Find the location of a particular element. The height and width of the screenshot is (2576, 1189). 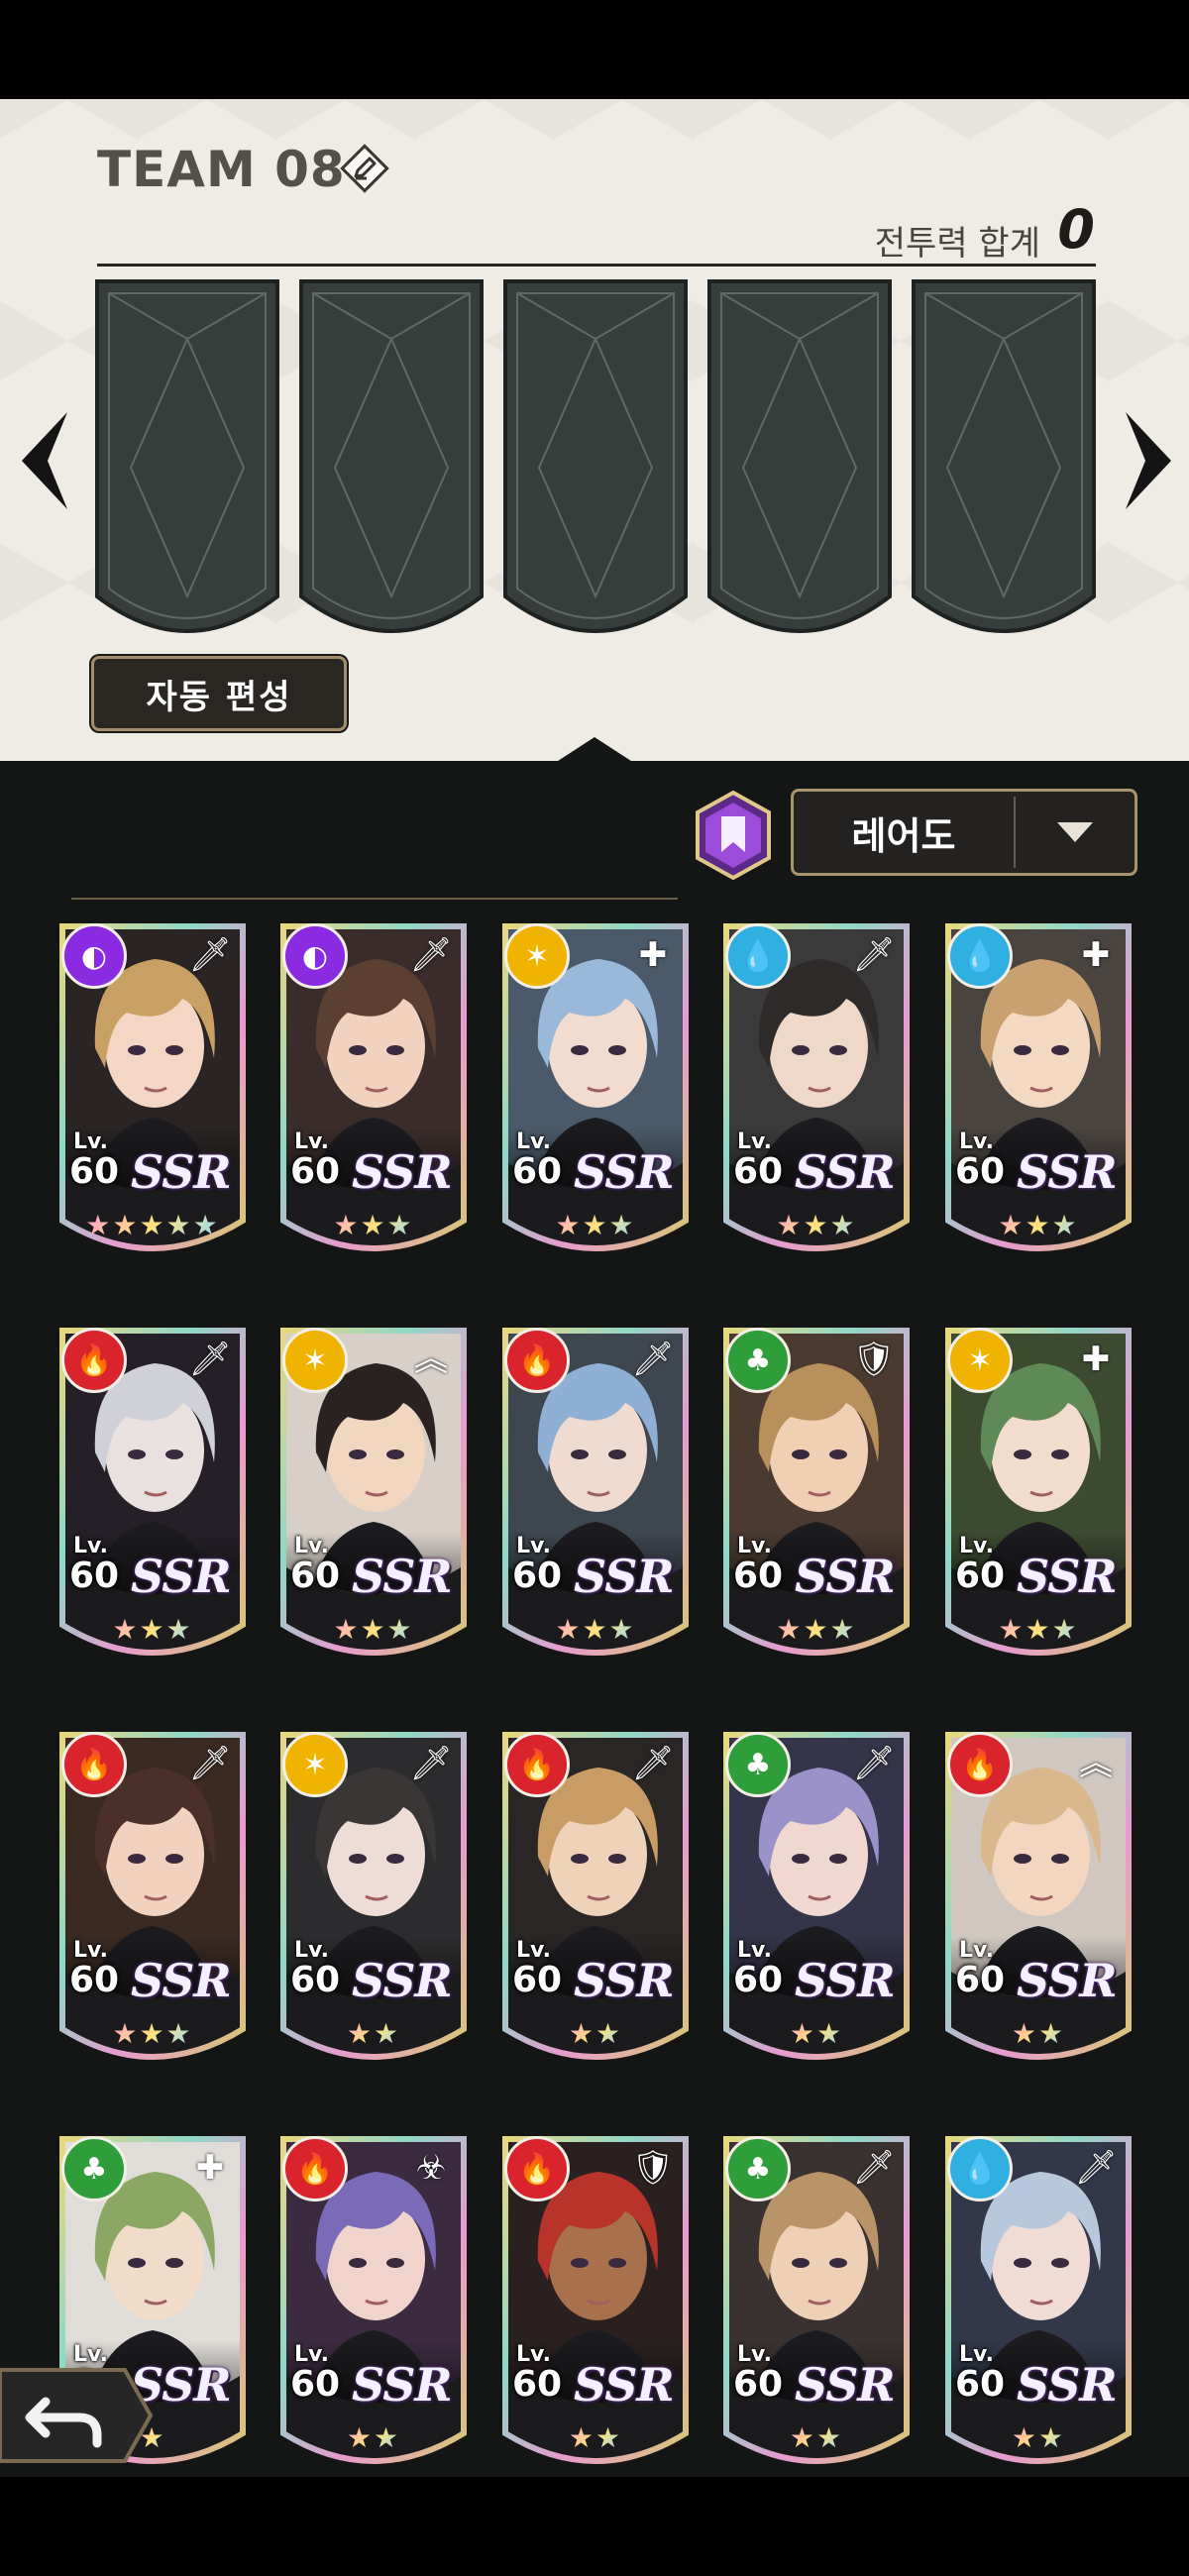

character-card: 💧 🗡 Lv. 60 SSR ★★ is located at coordinates (1039, 2308).